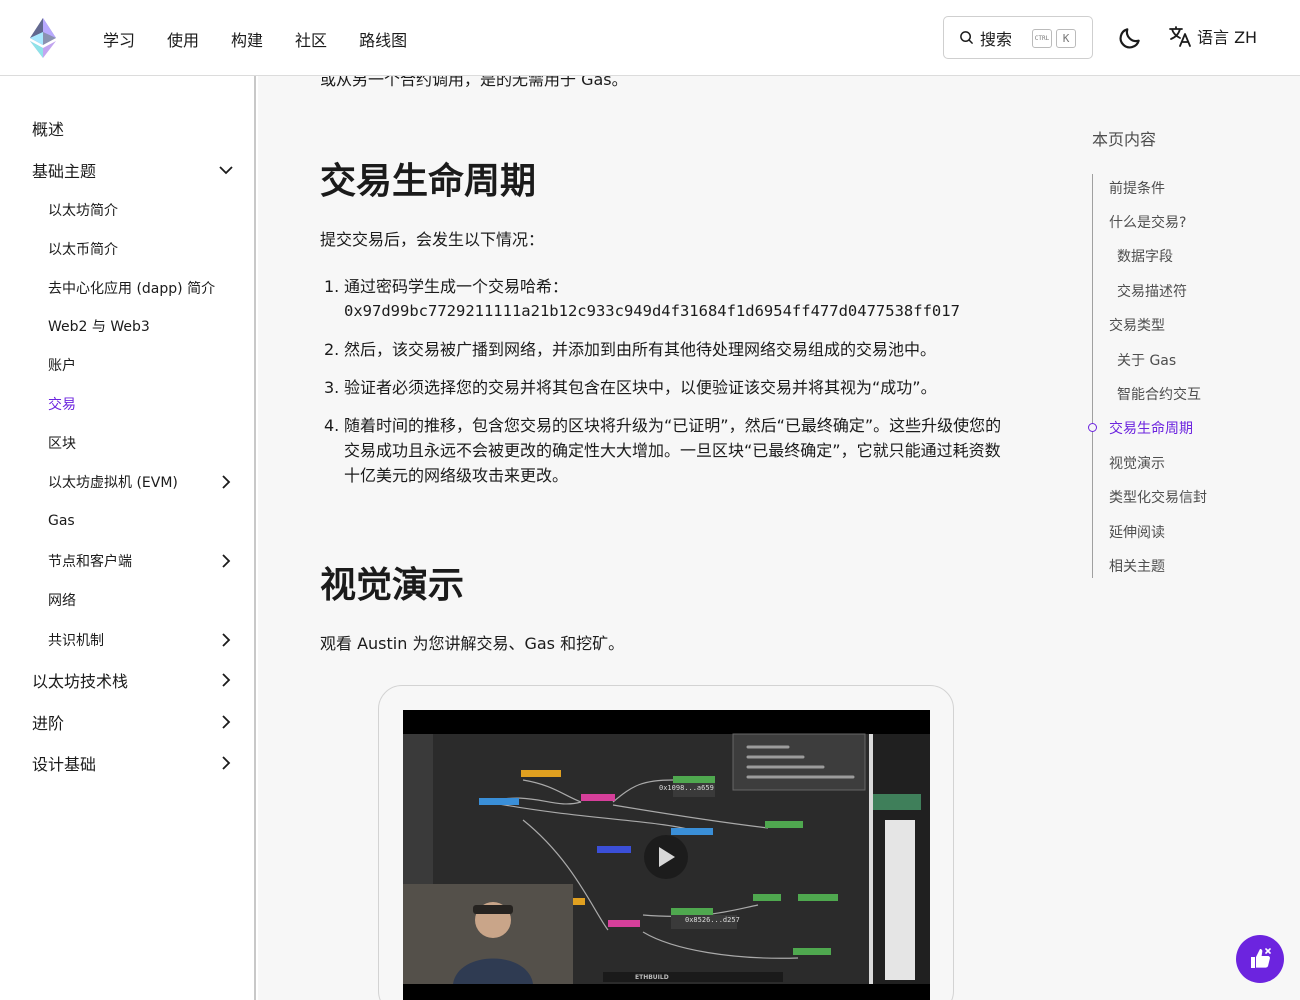  Describe the element at coordinates (1092, 376) in the screenshot. I see `toc-line` at that location.